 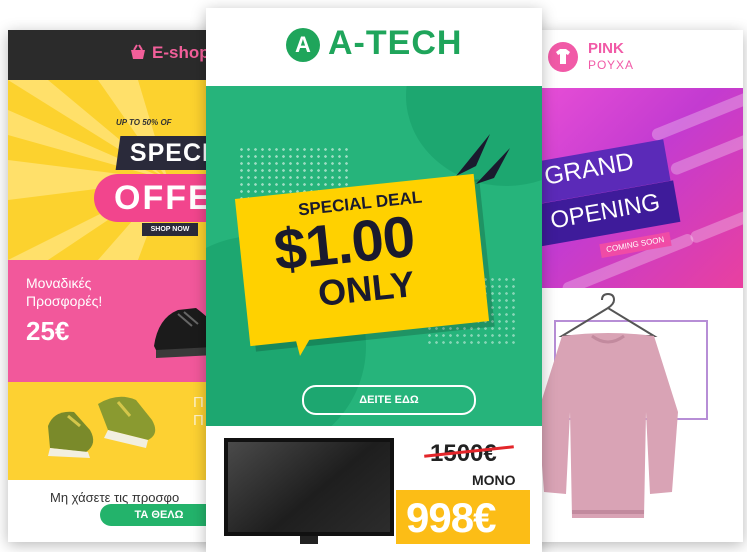 What do you see at coordinates (159, 515) in the screenshot?
I see `ta-thelo-button: ΤΑ ΘΕΛΩ` at bounding box center [159, 515].